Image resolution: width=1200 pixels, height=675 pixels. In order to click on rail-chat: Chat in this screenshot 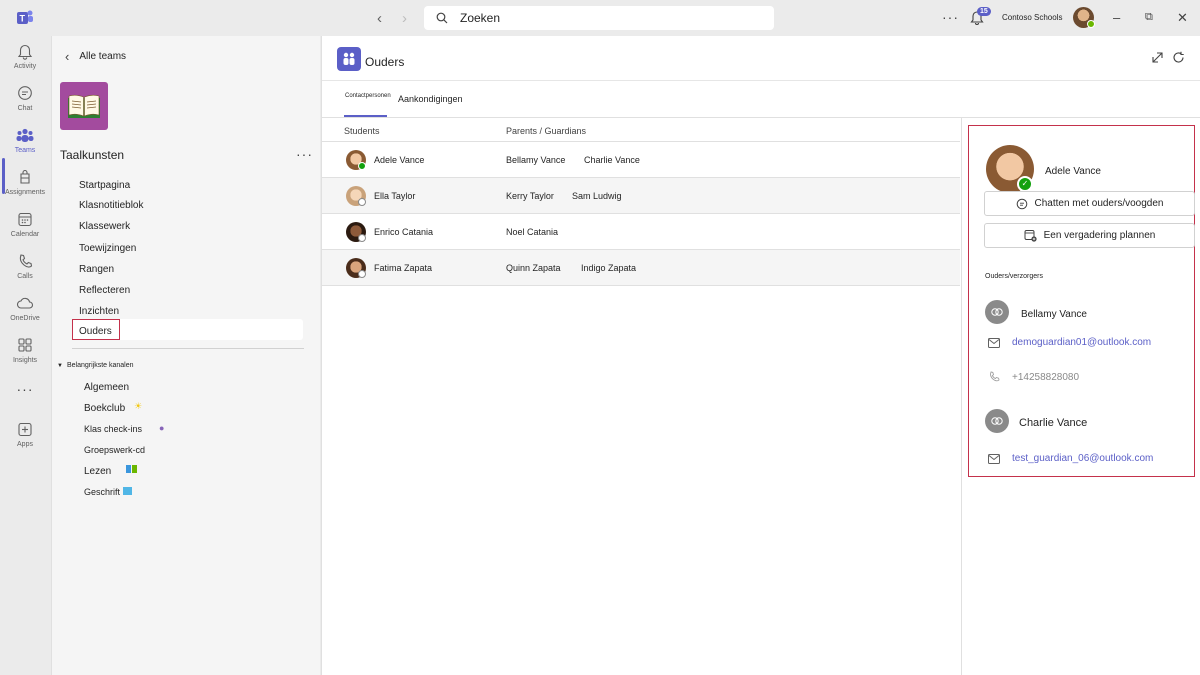, I will do `click(25, 98)`.